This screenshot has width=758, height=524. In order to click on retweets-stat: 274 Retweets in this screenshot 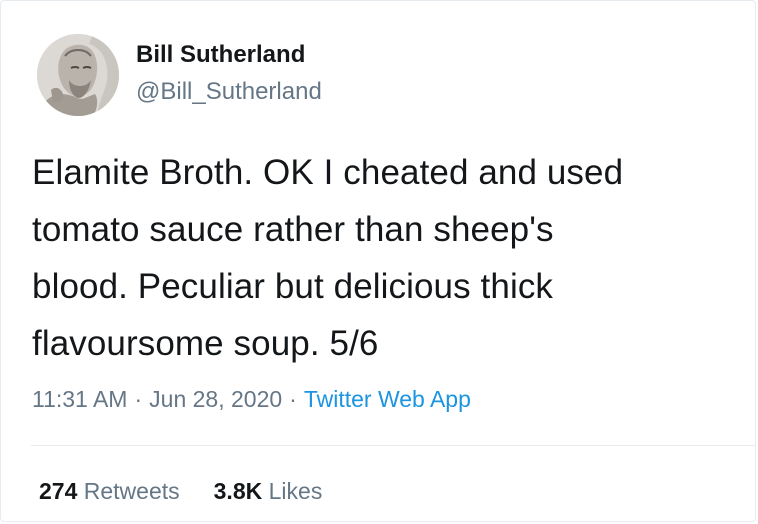, I will do `click(109, 491)`.